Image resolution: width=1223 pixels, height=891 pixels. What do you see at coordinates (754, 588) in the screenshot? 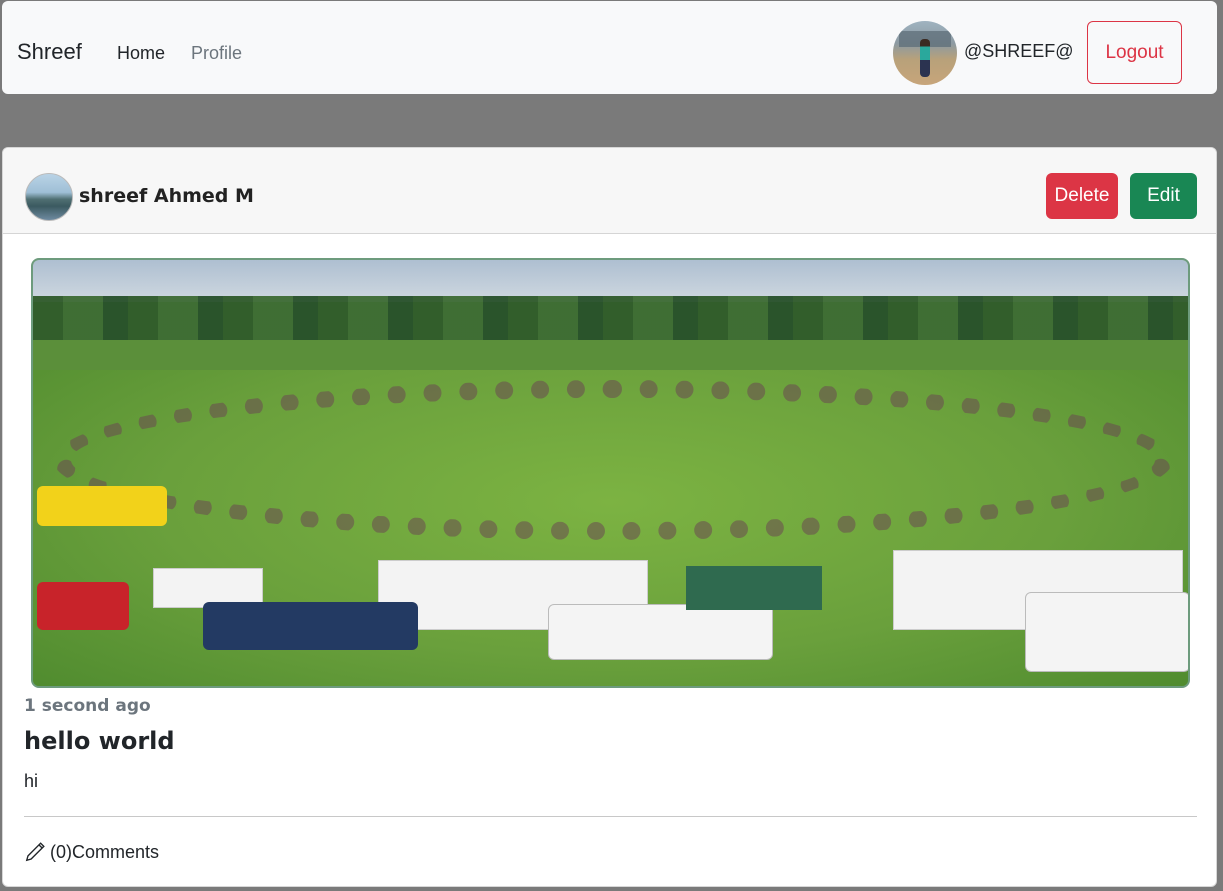
I see `image-tent` at bounding box center [754, 588].